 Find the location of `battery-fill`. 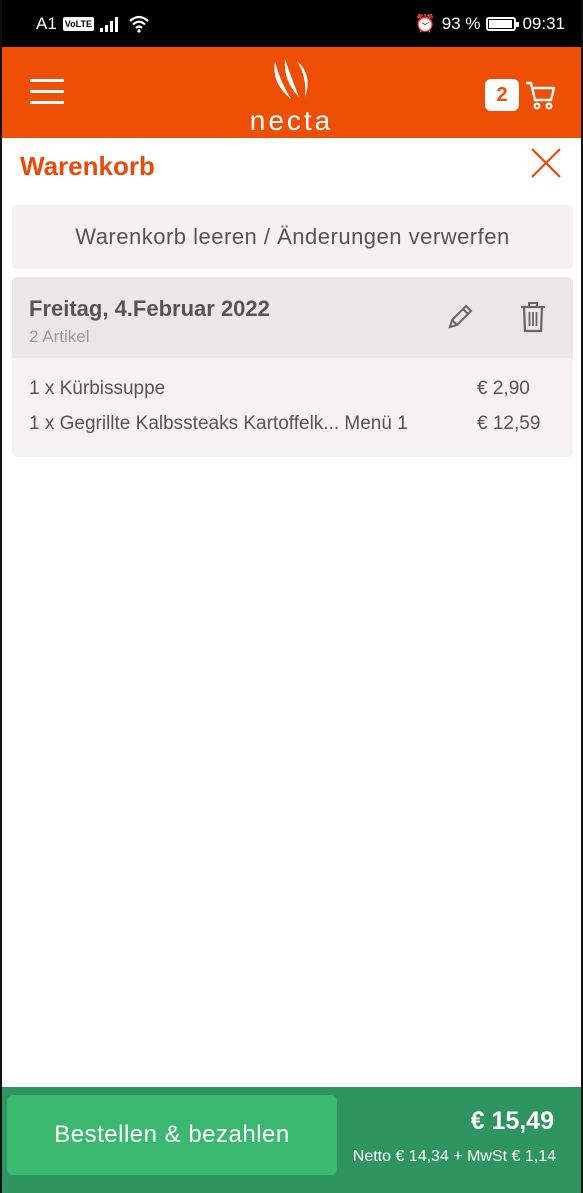

battery-fill is located at coordinates (500, 23).